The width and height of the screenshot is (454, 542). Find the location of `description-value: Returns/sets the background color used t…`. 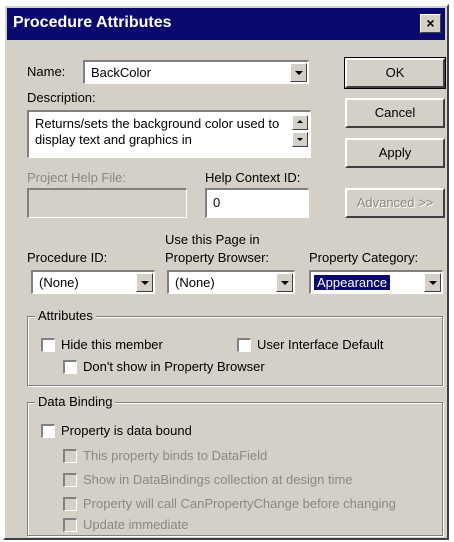

description-value: Returns/sets the background color used t… is located at coordinates (157, 131).